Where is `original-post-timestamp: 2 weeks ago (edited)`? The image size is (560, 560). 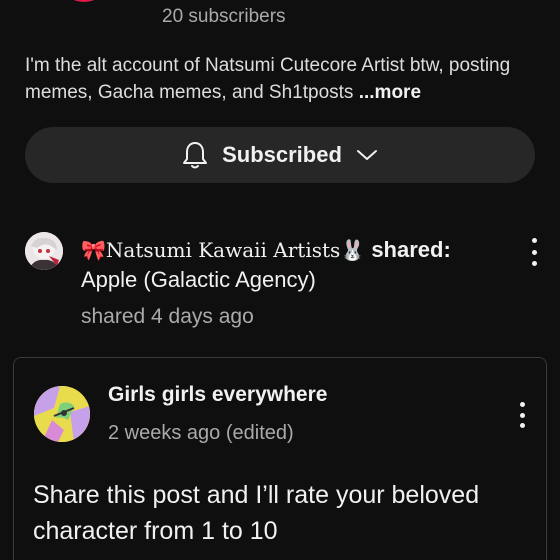 original-post-timestamp: 2 weeks ago (edited) is located at coordinates (201, 433).